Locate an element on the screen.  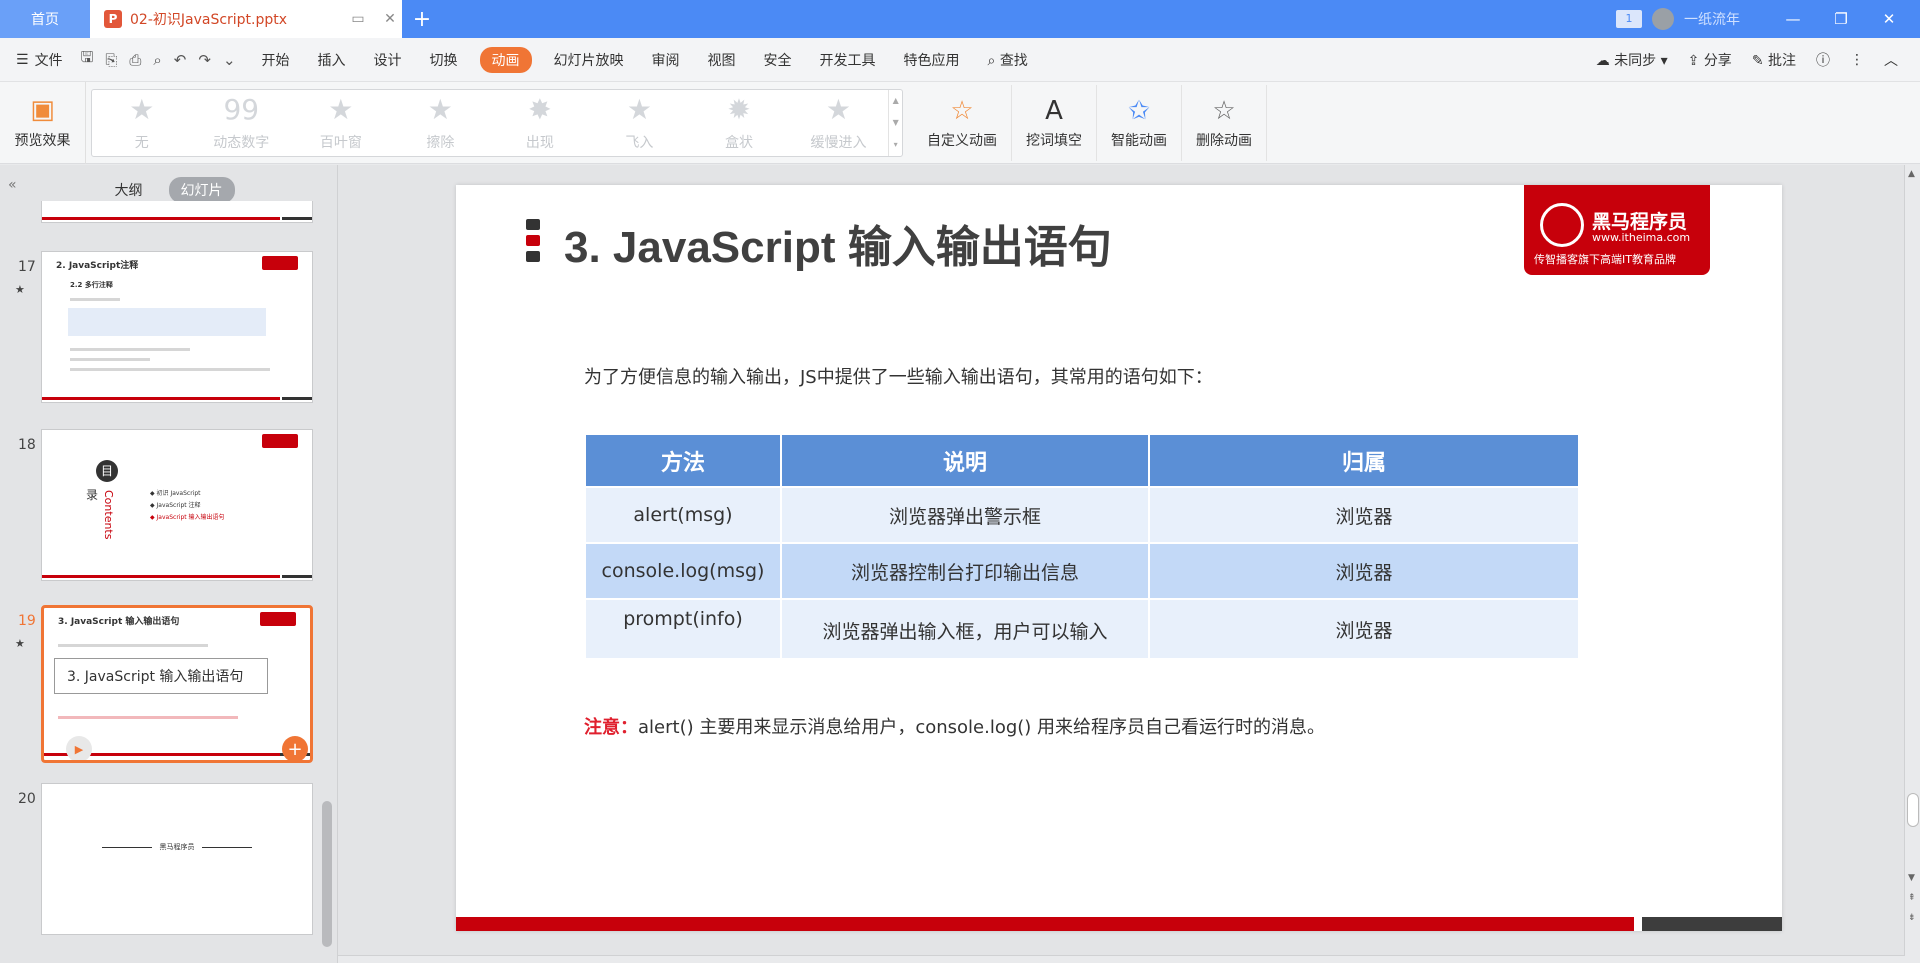
scroll-down-icon: ▼ is located at coordinates (1911, 878).